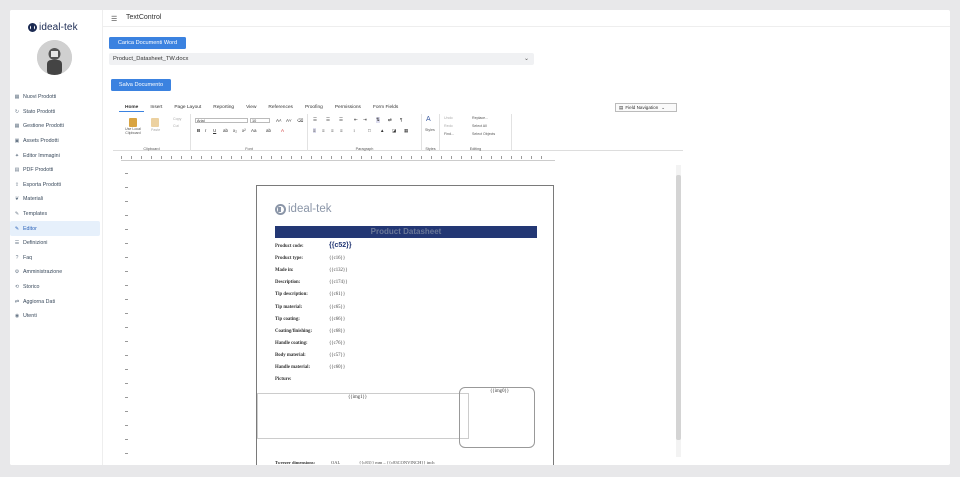  What do you see at coordinates (428, 119) in the screenshot?
I see `styles-icon: A` at bounding box center [428, 119].